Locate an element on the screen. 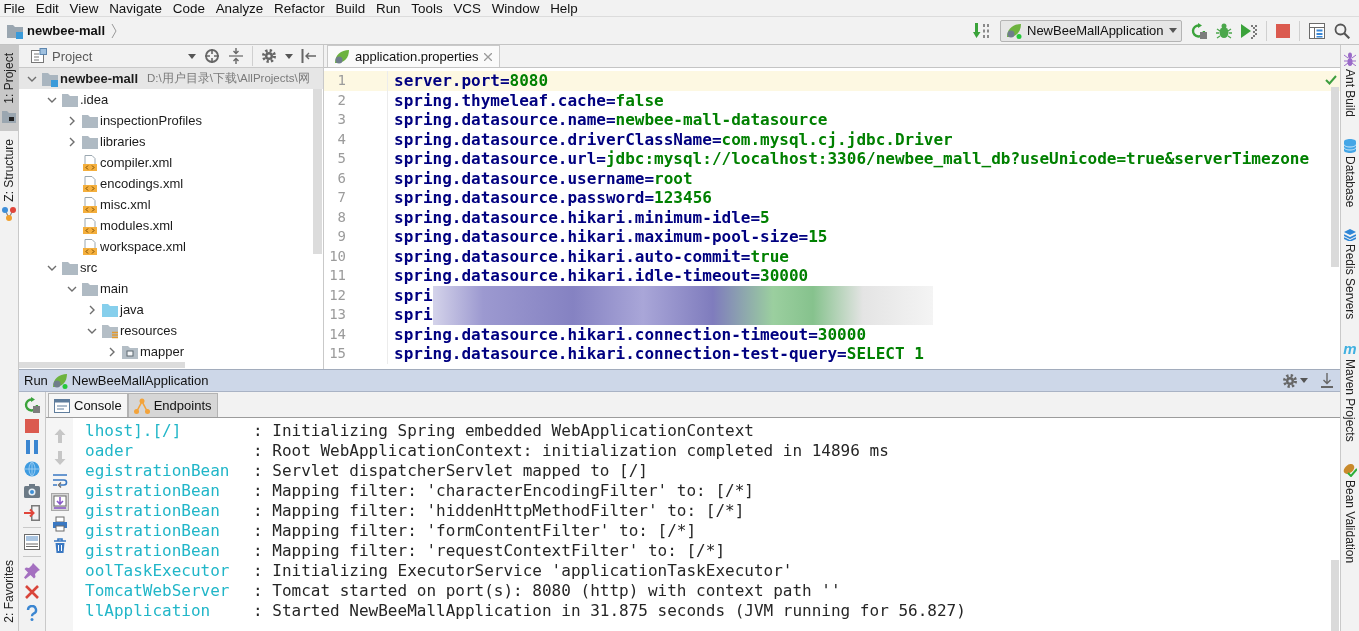 Image resolution: width=1359 pixels, height=631 pixels. stop-icon is located at coordinates (1283, 30).